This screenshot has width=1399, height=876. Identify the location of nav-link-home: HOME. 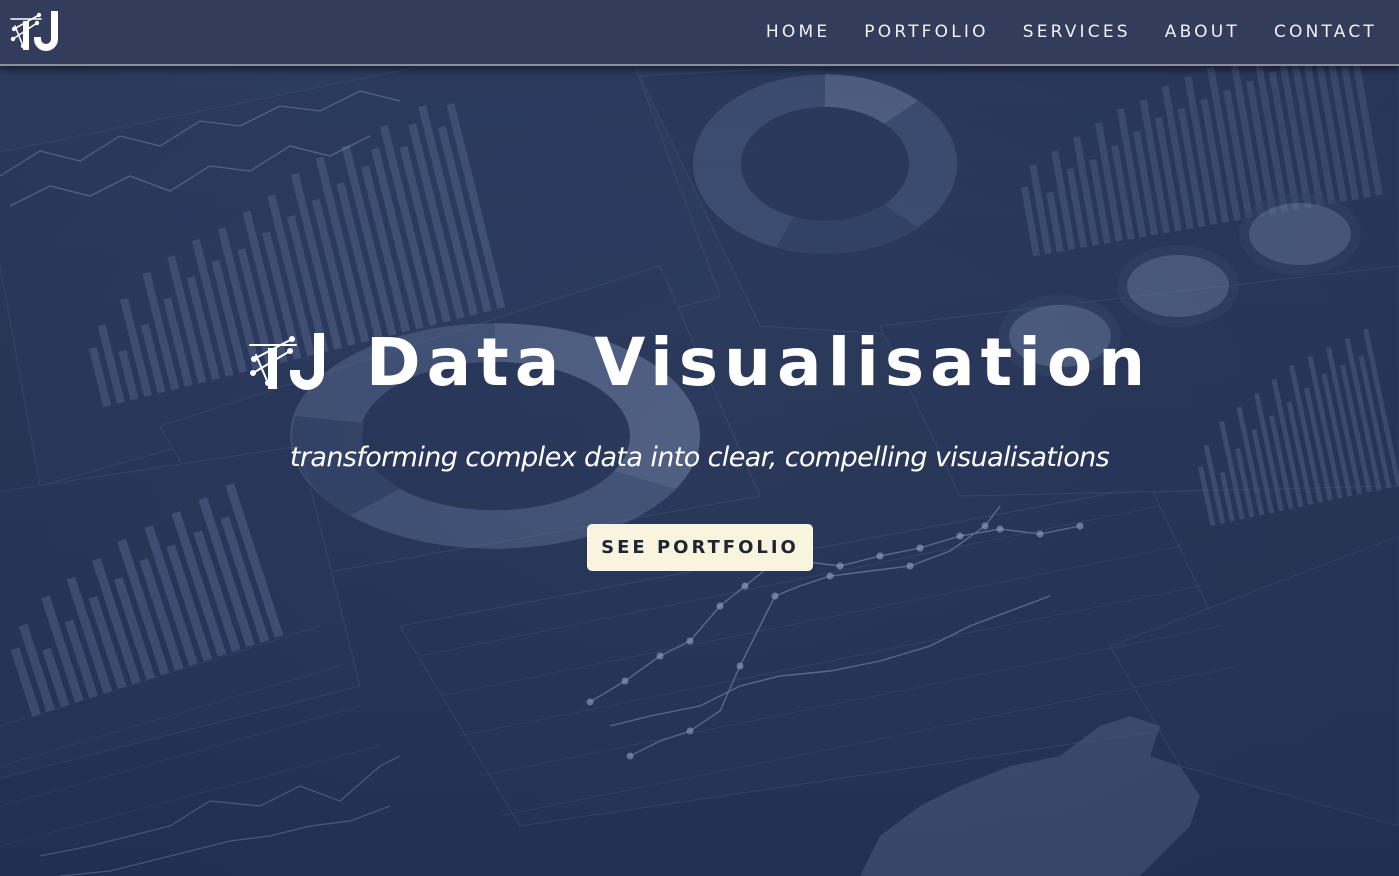
(798, 32).